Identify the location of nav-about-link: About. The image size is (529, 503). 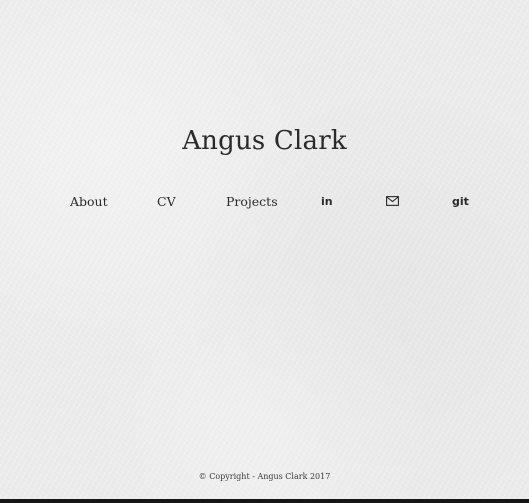
(89, 202).